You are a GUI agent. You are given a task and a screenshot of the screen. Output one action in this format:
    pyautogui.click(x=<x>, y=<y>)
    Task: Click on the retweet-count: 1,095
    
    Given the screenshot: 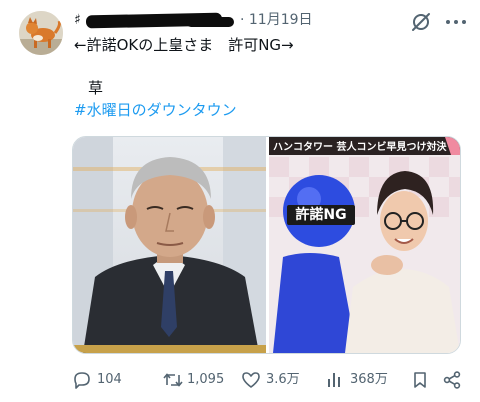 What is the action you would take?
    pyautogui.click(x=206, y=379)
    